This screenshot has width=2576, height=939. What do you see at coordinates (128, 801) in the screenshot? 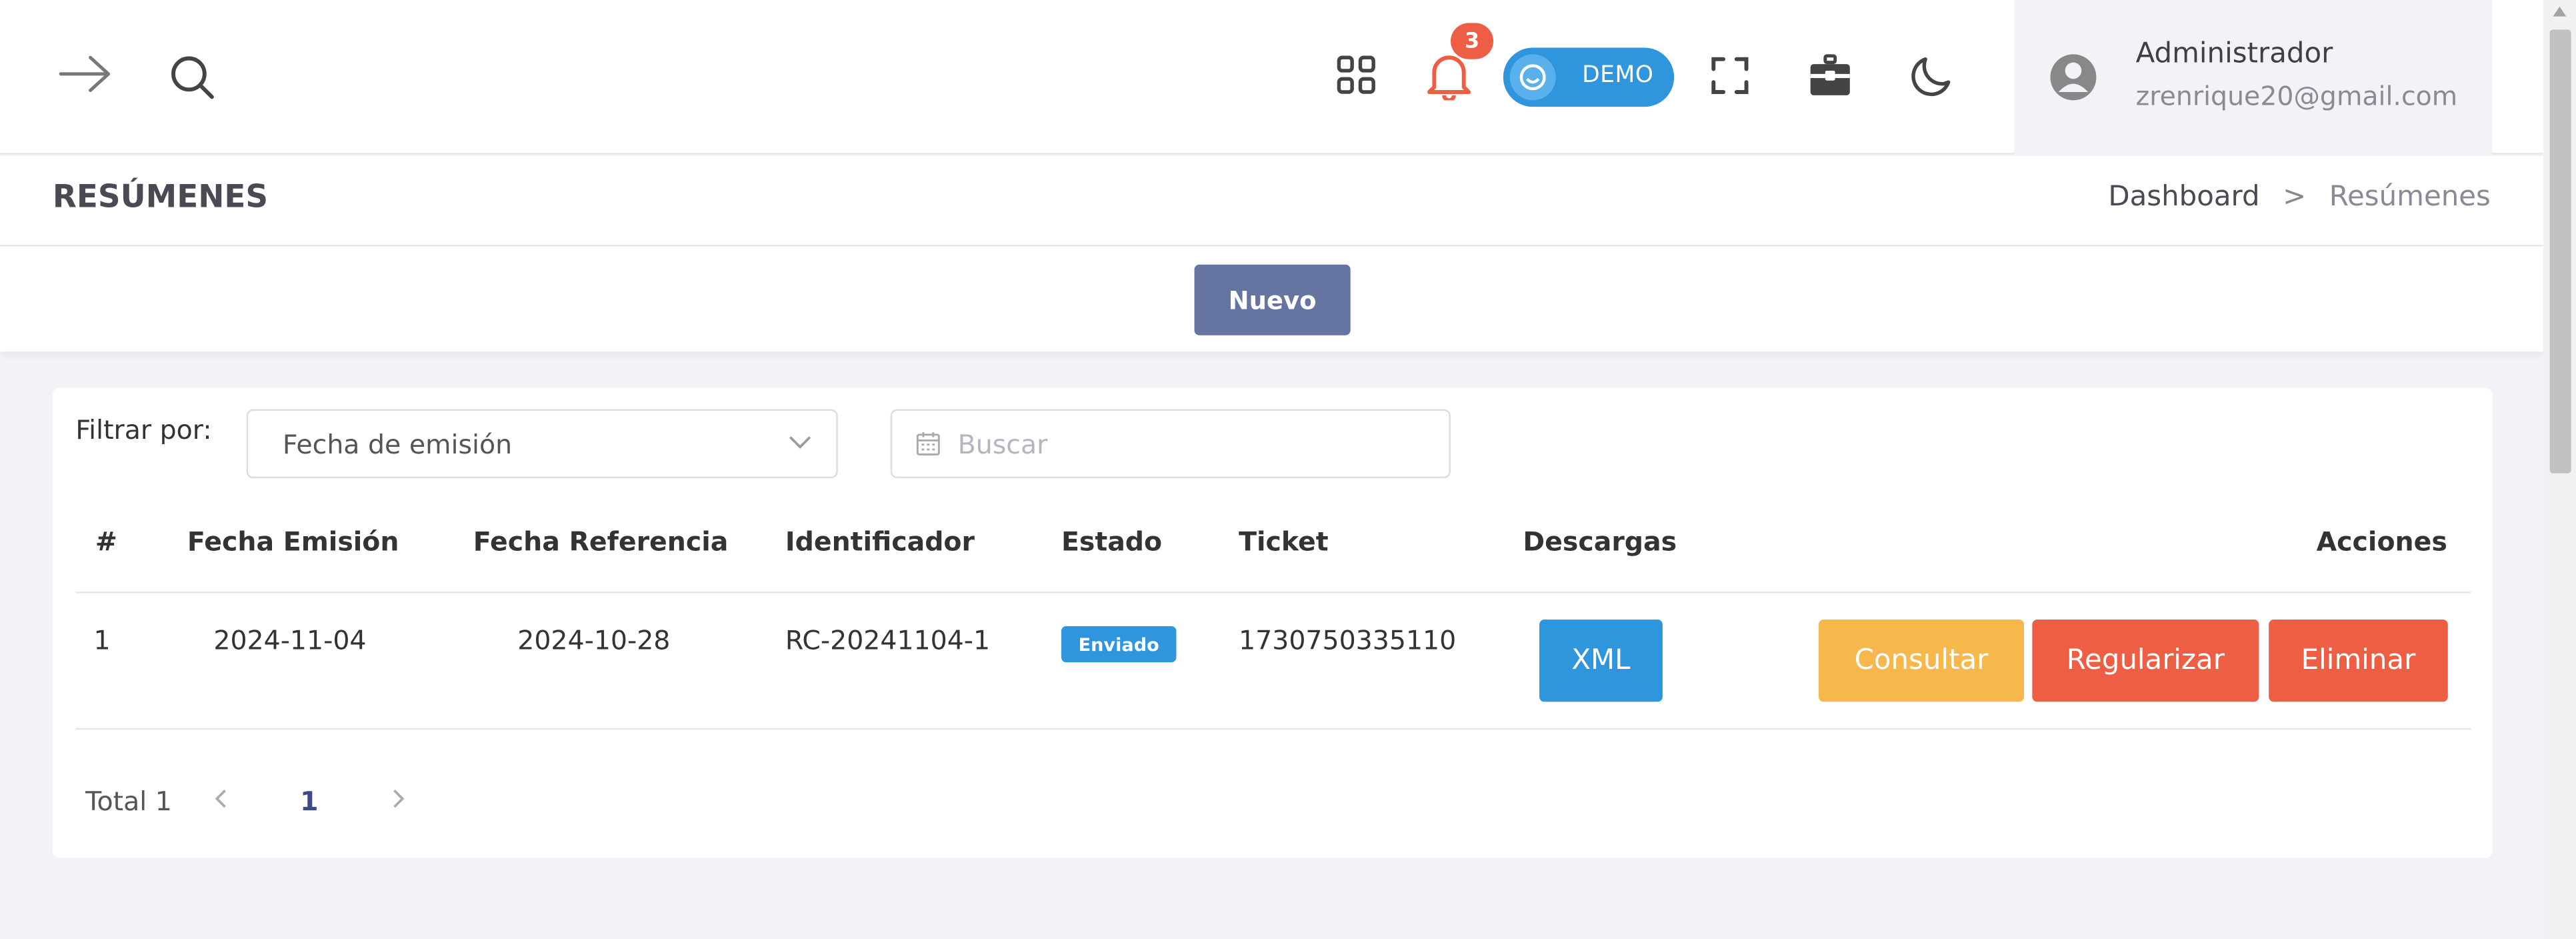
I see `total-count: Total 1` at bounding box center [128, 801].